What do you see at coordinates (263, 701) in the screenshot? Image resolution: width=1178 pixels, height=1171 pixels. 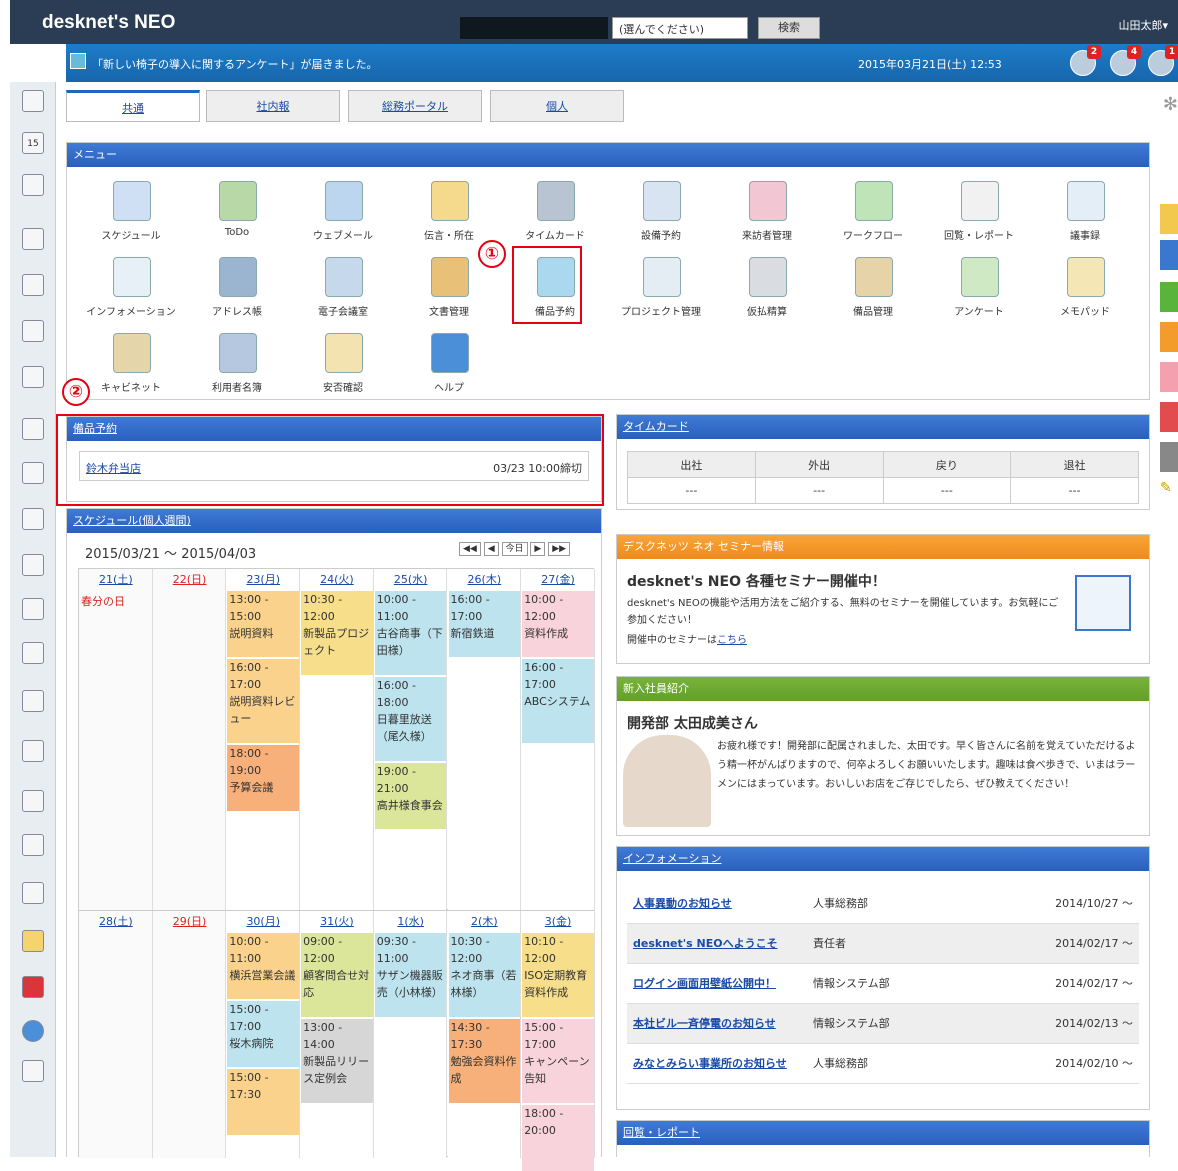 I see `calendar-event: 16:00 - 17:00 説明資料レビュー` at bounding box center [263, 701].